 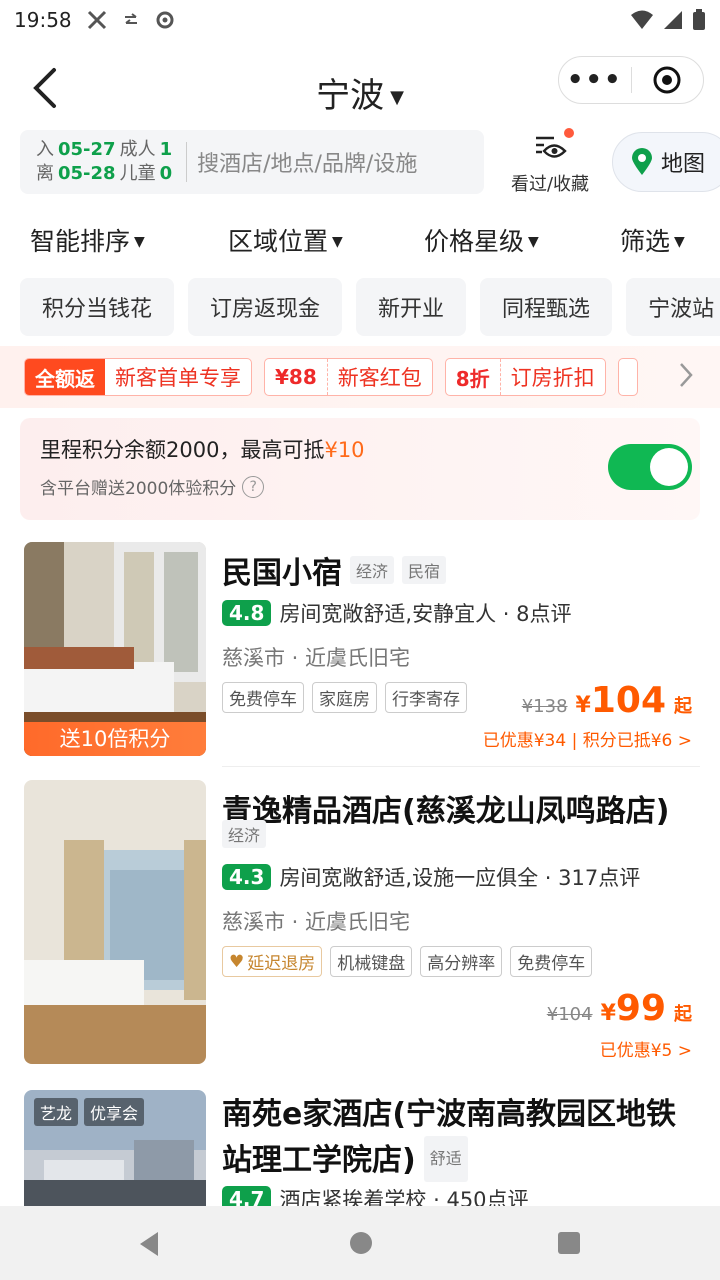 I want to click on miles-sub: 含平台赠送2000体验积分?, so click(x=152, y=486).